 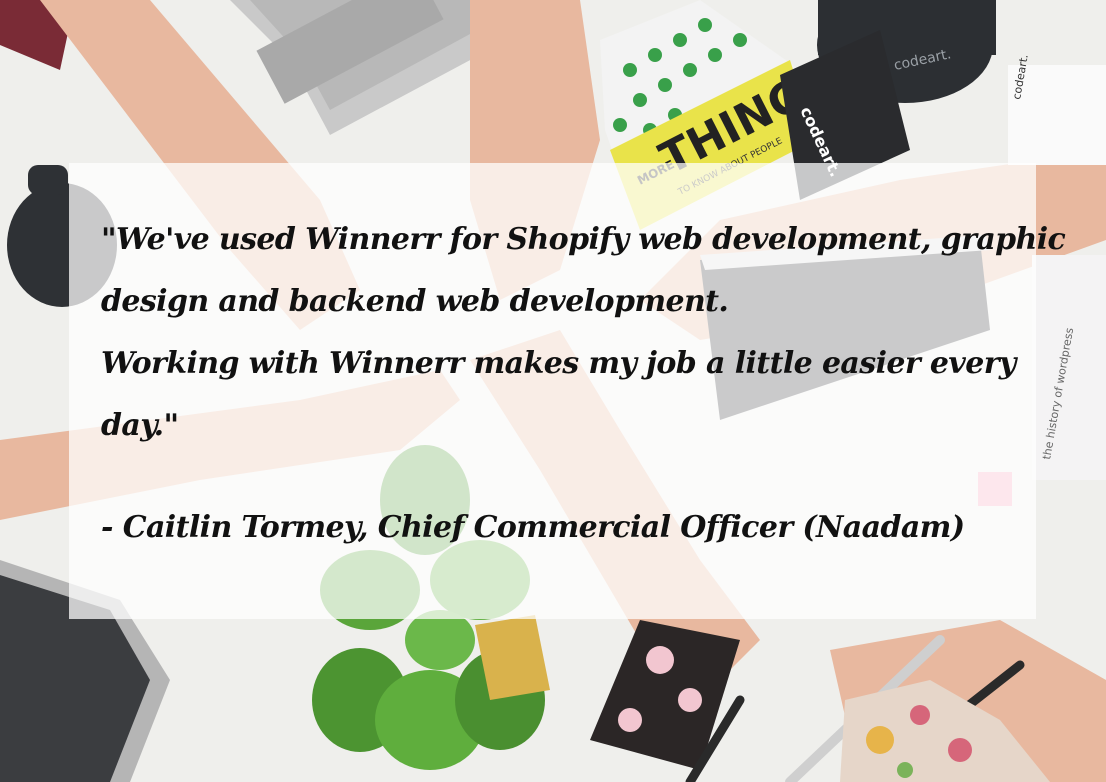 What do you see at coordinates (140, 425) in the screenshot?
I see `quote-line: day."` at bounding box center [140, 425].